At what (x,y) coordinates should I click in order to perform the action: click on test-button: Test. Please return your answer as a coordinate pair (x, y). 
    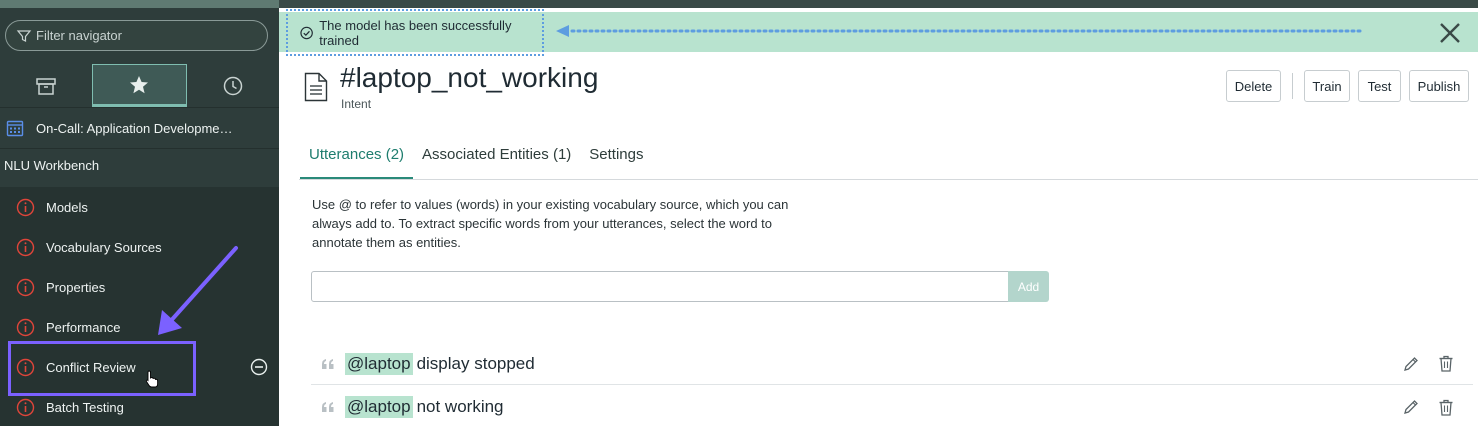
    Looking at the image, I should click on (1379, 86).